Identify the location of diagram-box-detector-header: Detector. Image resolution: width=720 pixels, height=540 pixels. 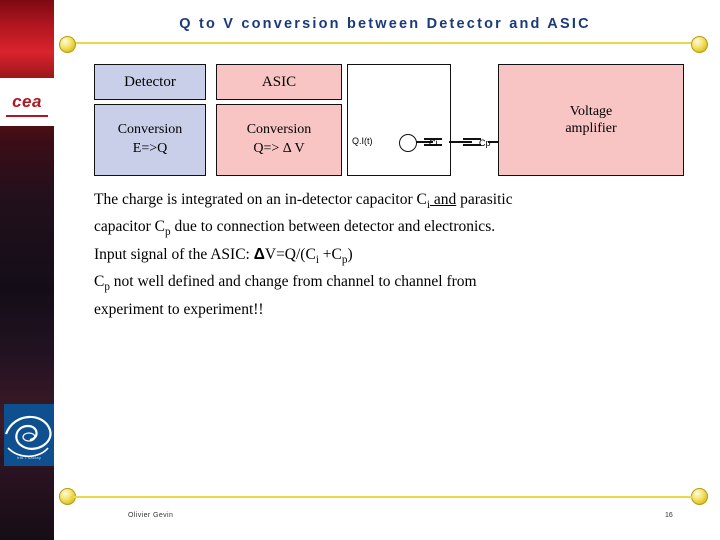
(150, 82).